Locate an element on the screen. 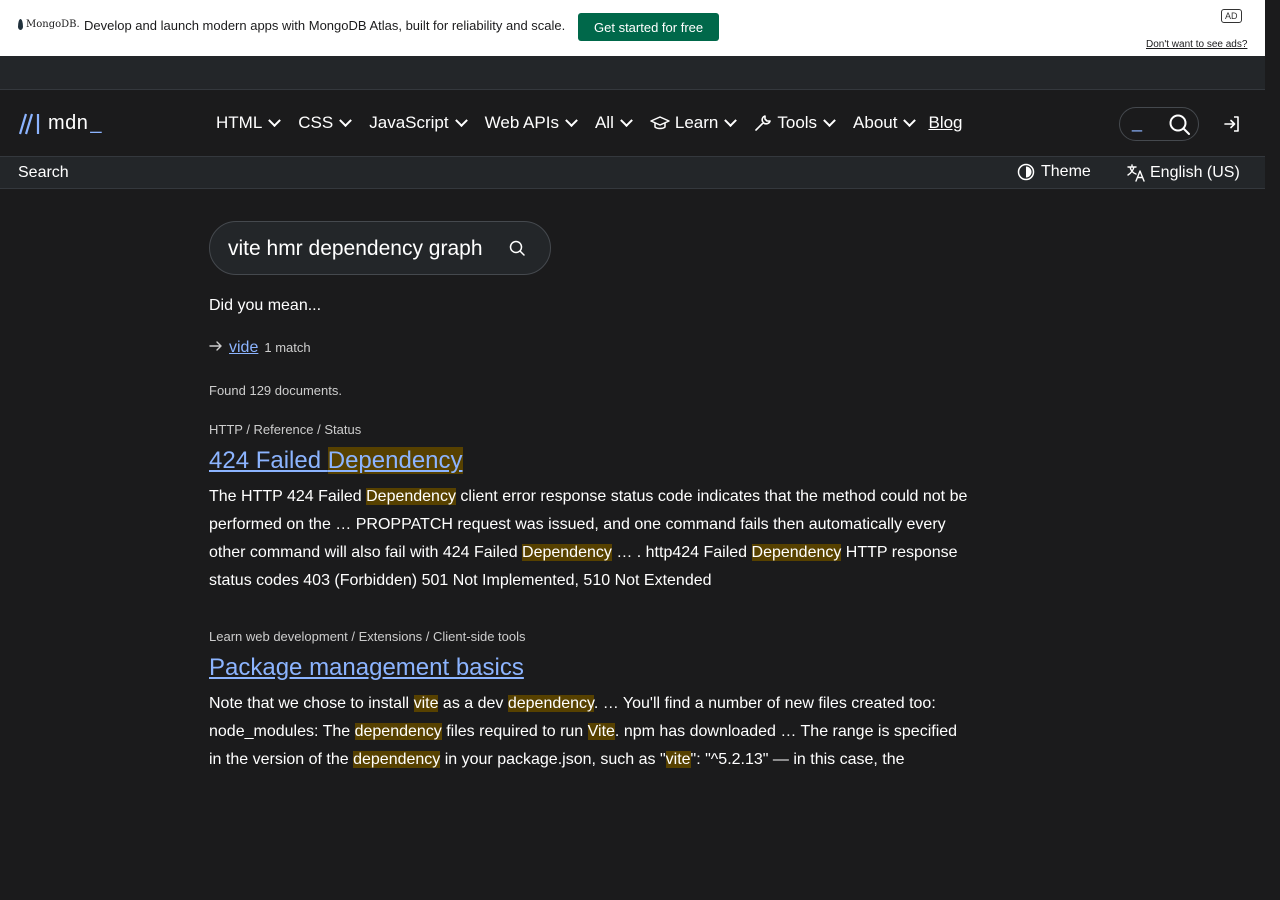  result-title-link: Package management basics is located at coordinates (589, 668).